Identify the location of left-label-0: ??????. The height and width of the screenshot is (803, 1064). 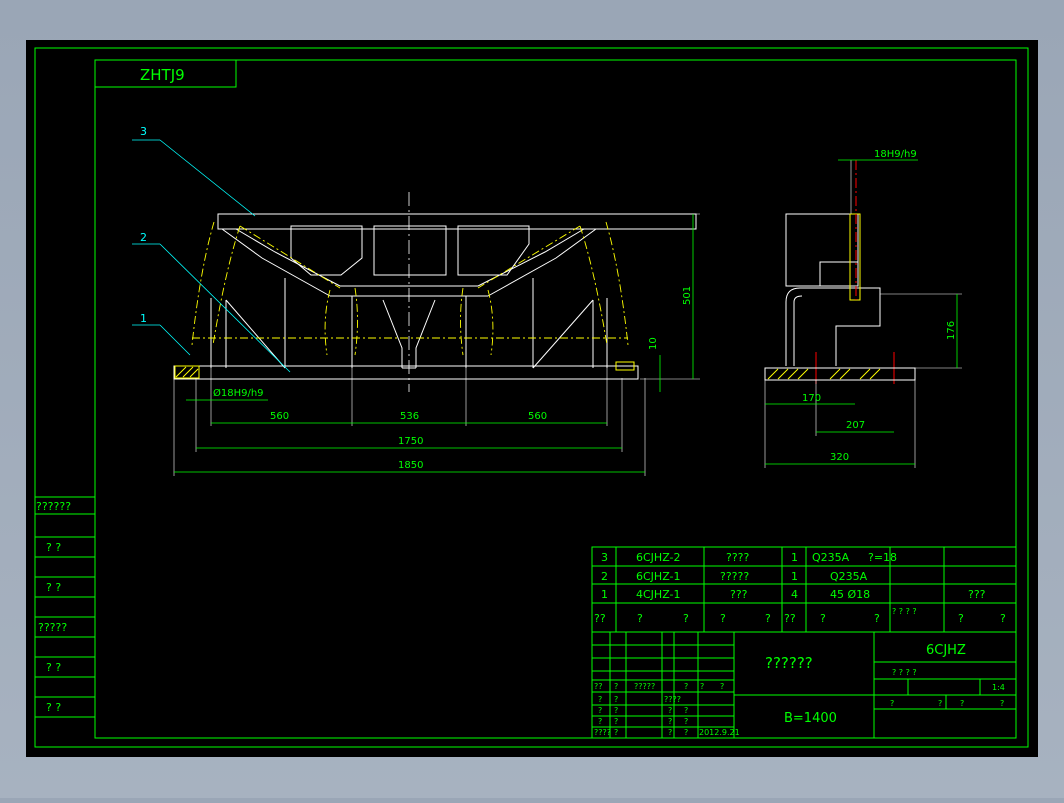
(53, 506).